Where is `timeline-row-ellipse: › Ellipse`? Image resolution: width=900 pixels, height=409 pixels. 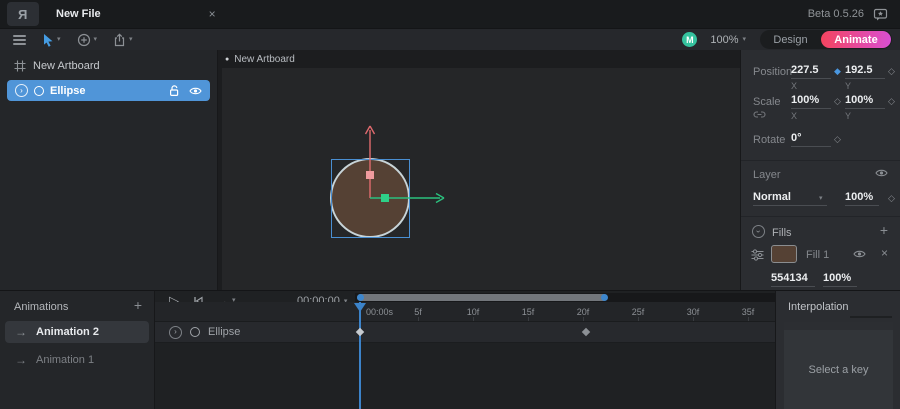 timeline-row-ellipse: › Ellipse is located at coordinates (465, 332).